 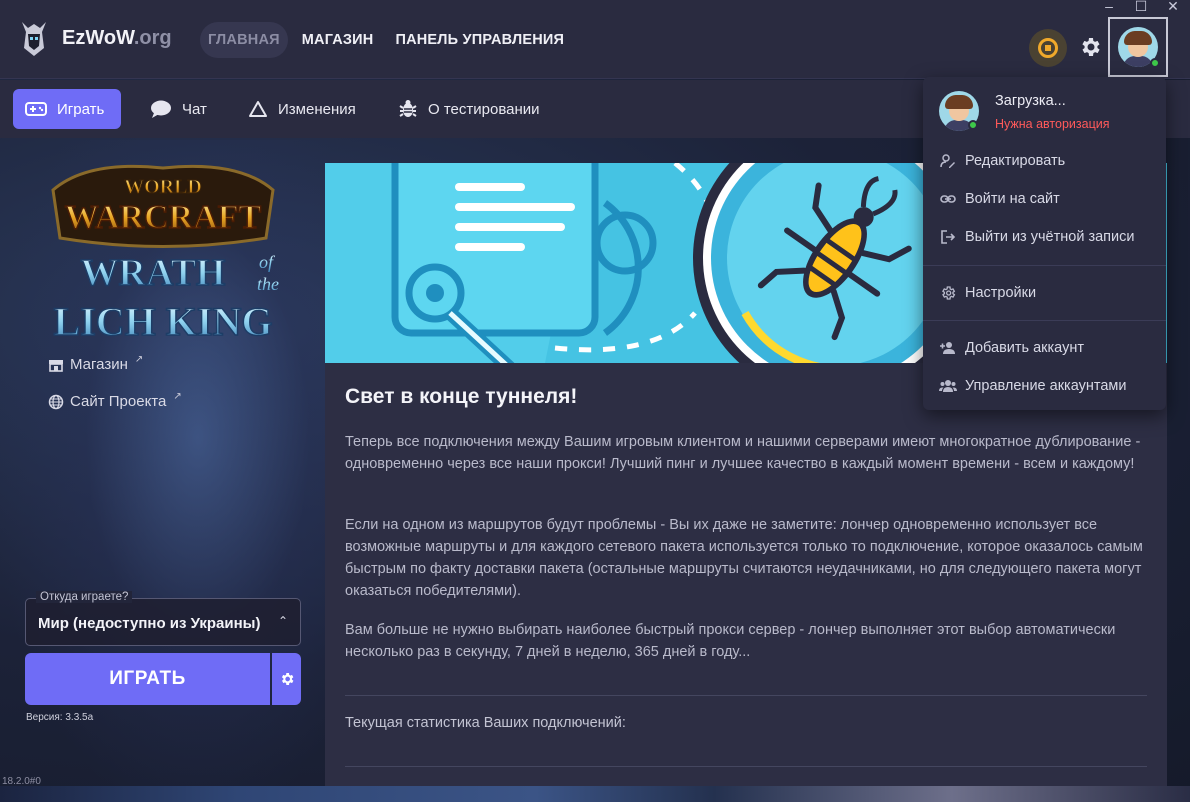 I want to click on user-edit-icon, so click(x=948, y=161).